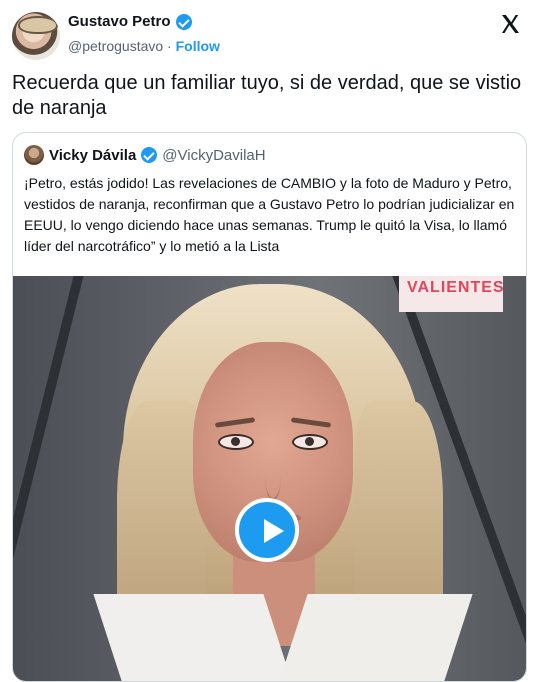 The image size is (534, 682). What do you see at coordinates (273, 475) in the screenshot?
I see `person-nose` at bounding box center [273, 475].